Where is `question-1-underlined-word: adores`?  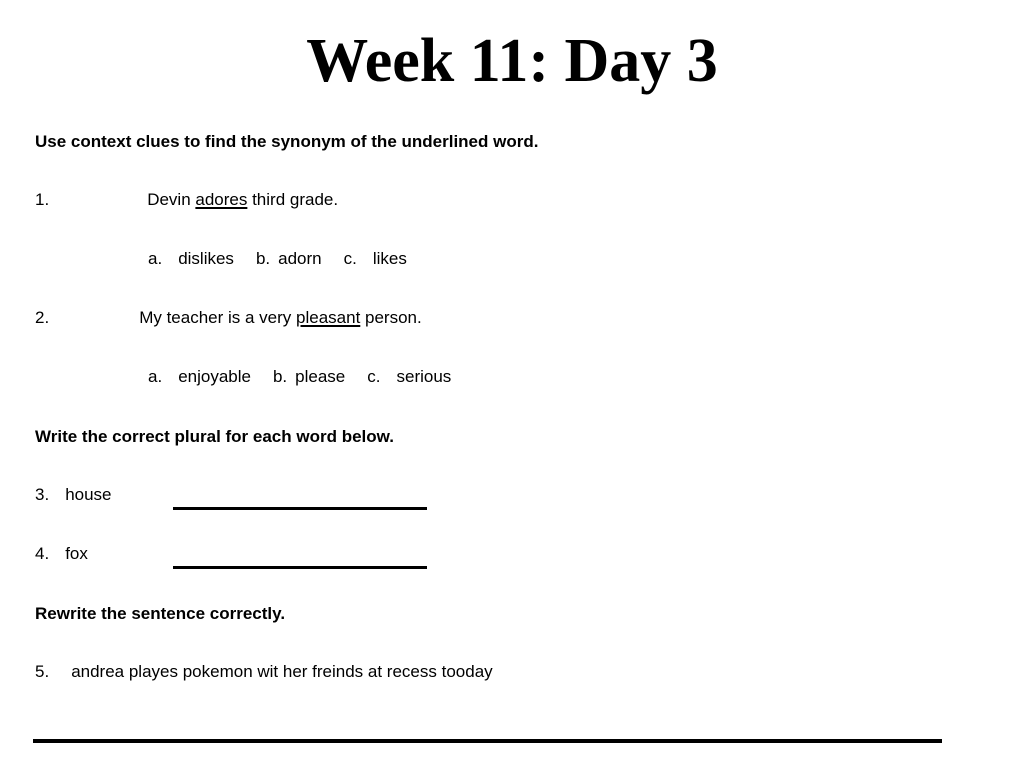 question-1-underlined-word: adores is located at coordinates (221, 199).